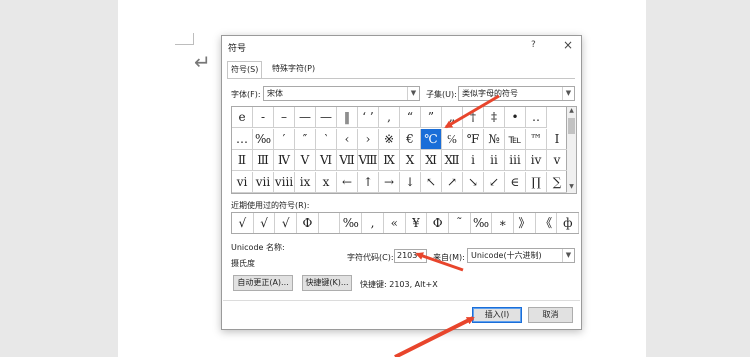 The width and height of the screenshot is (750, 357). What do you see at coordinates (494, 160) in the screenshot?
I see `symbol-cell: ⅱ` at bounding box center [494, 160].